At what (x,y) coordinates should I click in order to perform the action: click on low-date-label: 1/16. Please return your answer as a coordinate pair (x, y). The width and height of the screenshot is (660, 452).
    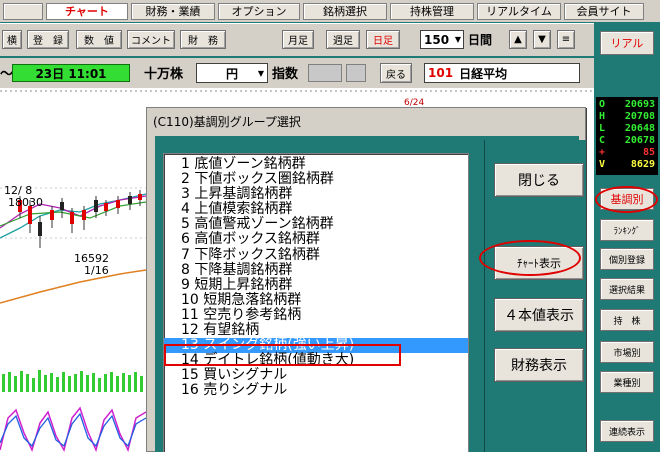
    Looking at the image, I should click on (96, 270).